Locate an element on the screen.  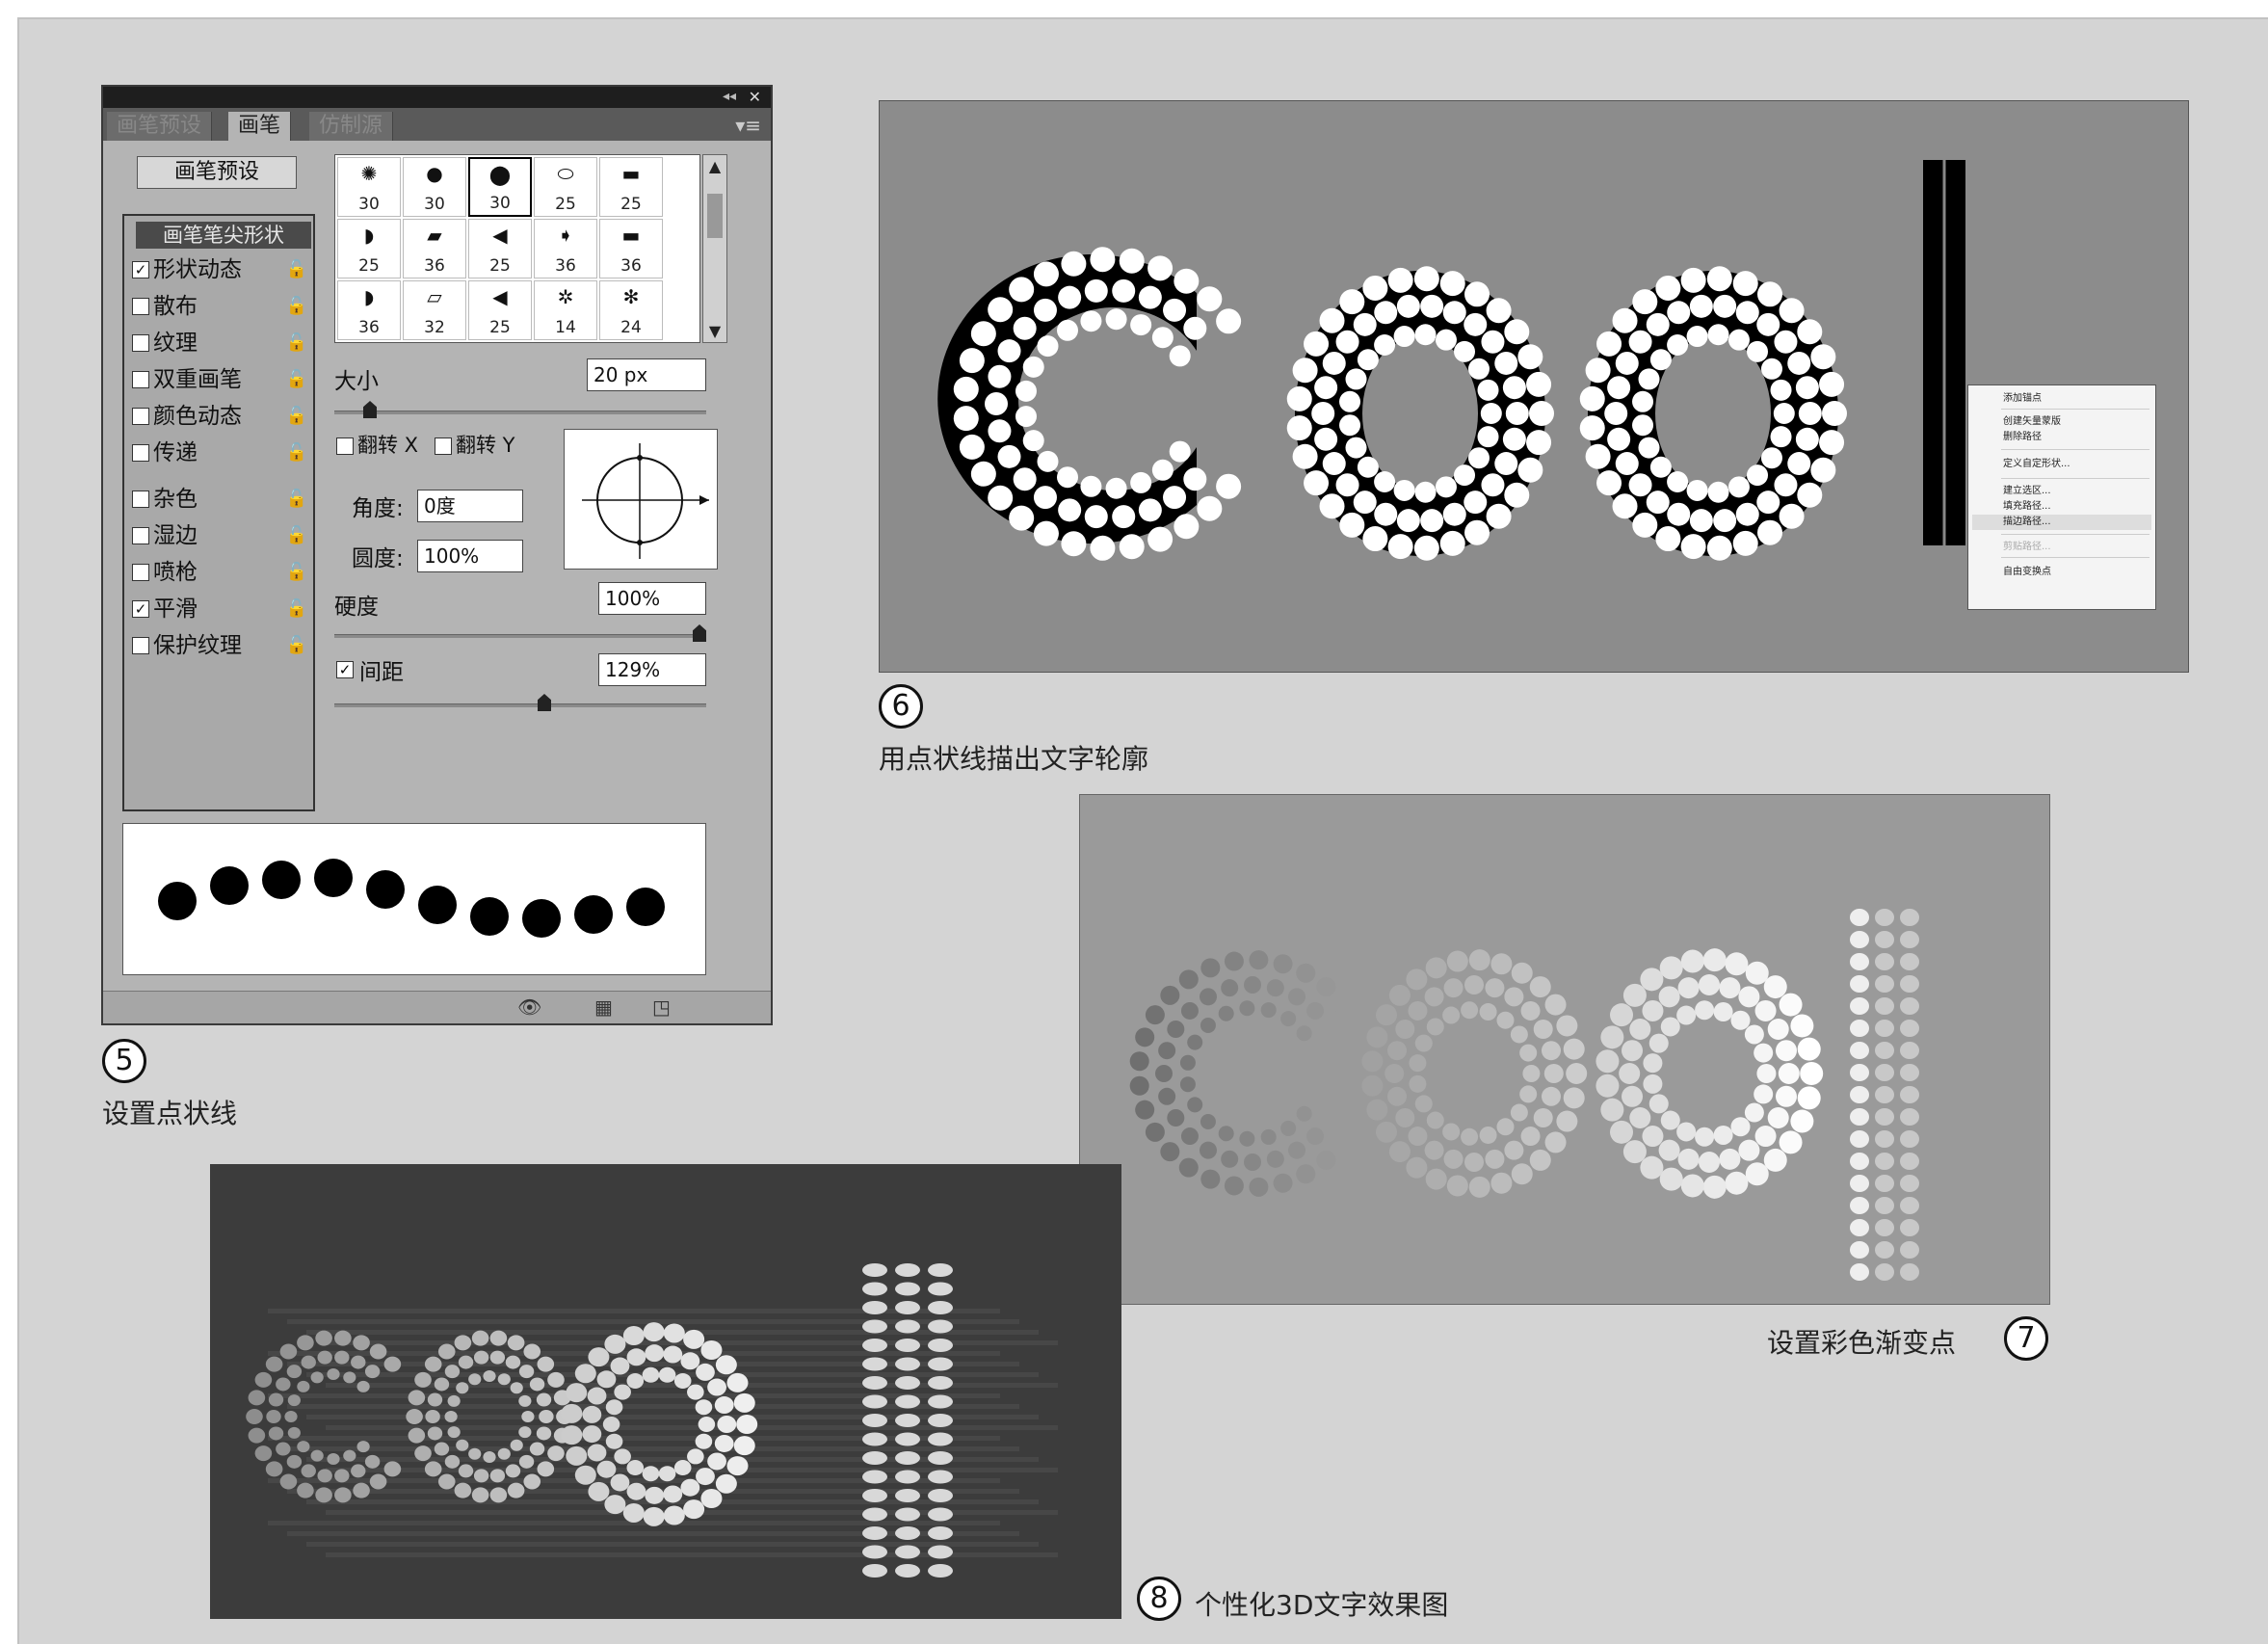
toggle-preview-icon: 👁 is located at coordinates (529, 1007).